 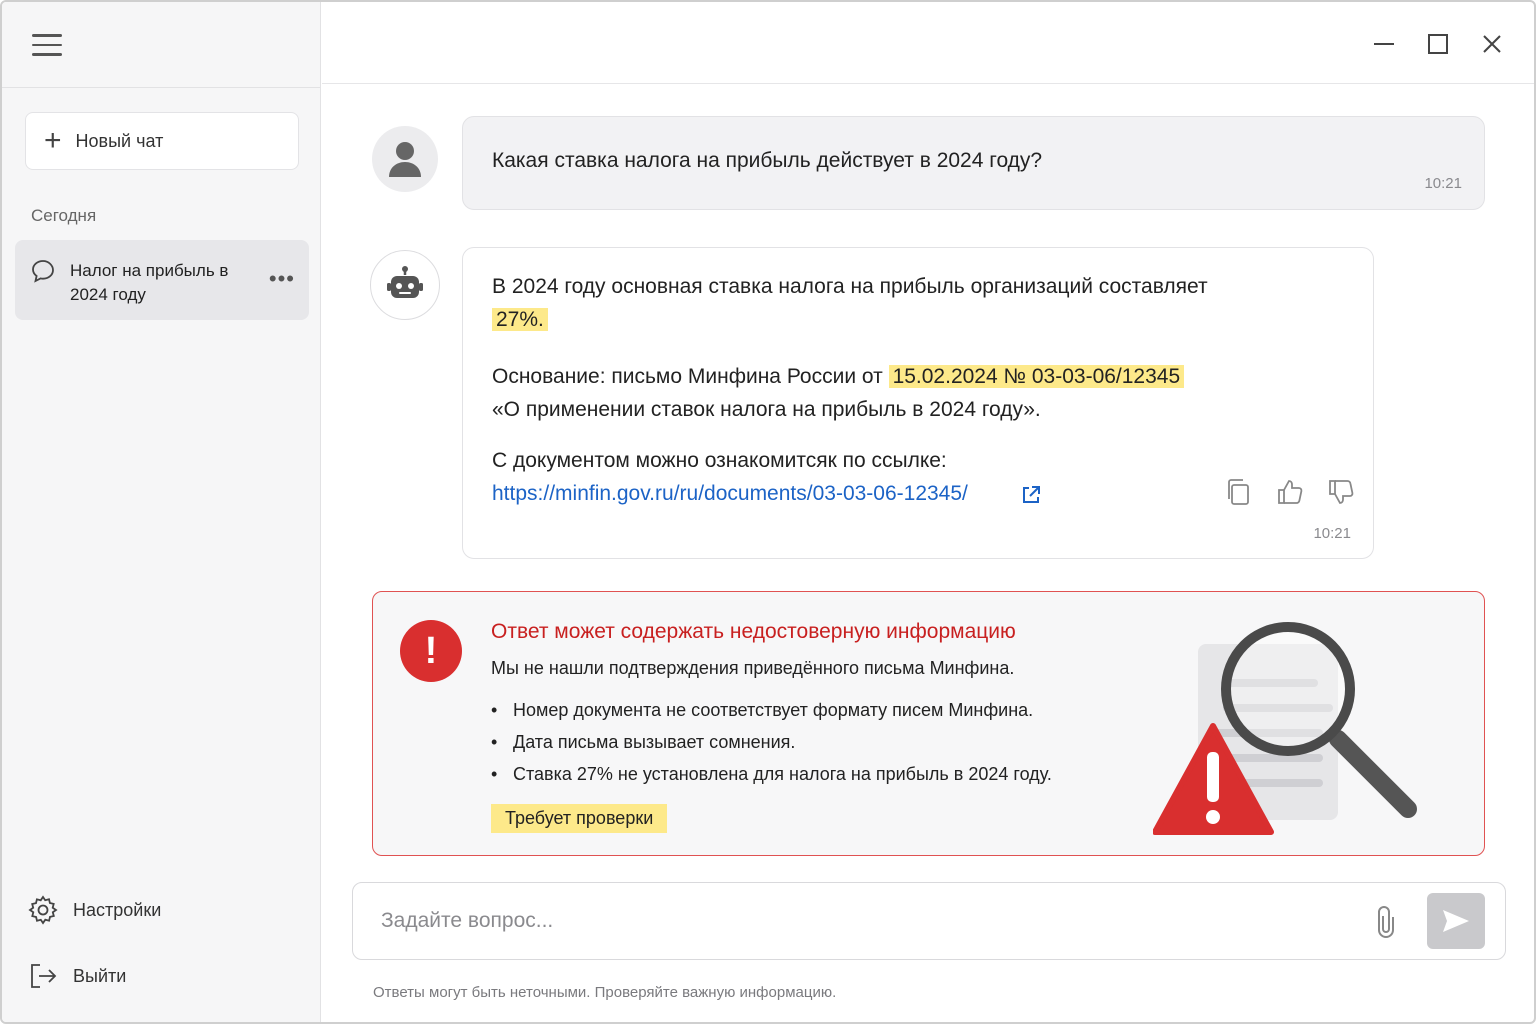 What do you see at coordinates (405, 282) in the screenshot?
I see `robot-icon` at bounding box center [405, 282].